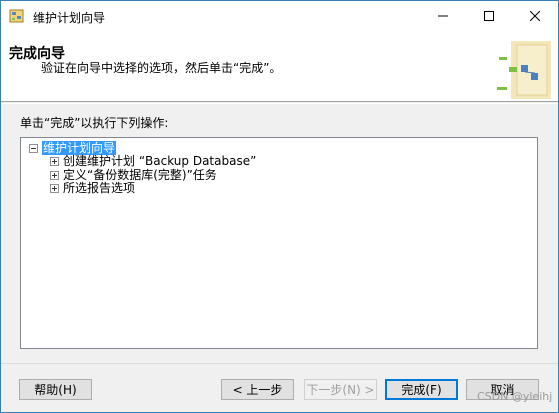  What do you see at coordinates (421, 389) in the screenshot?
I see `finish-button: 完成(F)` at bounding box center [421, 389].